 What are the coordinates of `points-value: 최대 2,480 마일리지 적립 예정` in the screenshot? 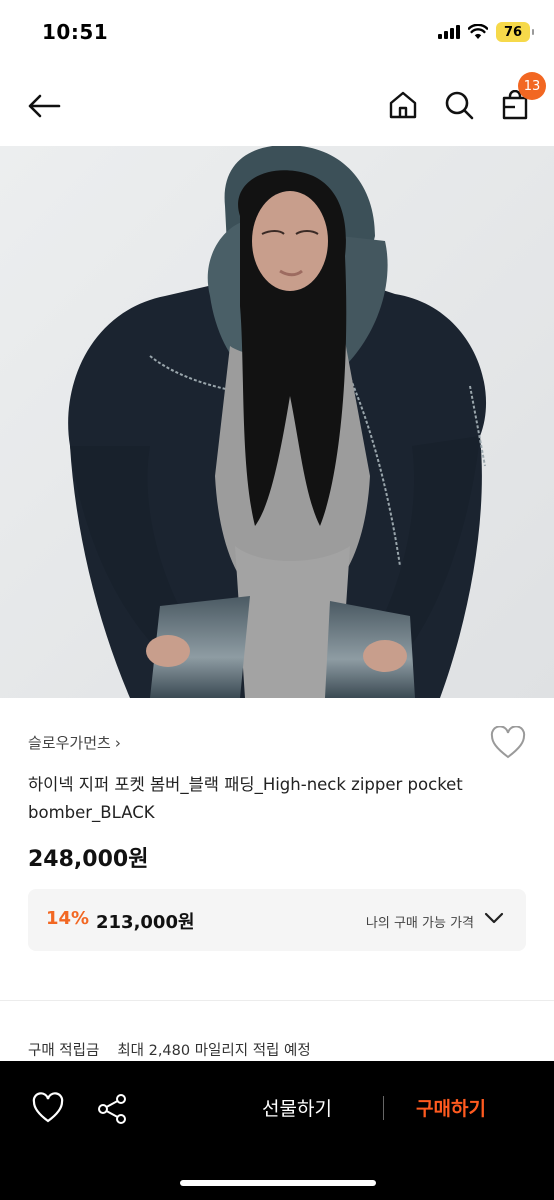 It's located at (214, 1051).